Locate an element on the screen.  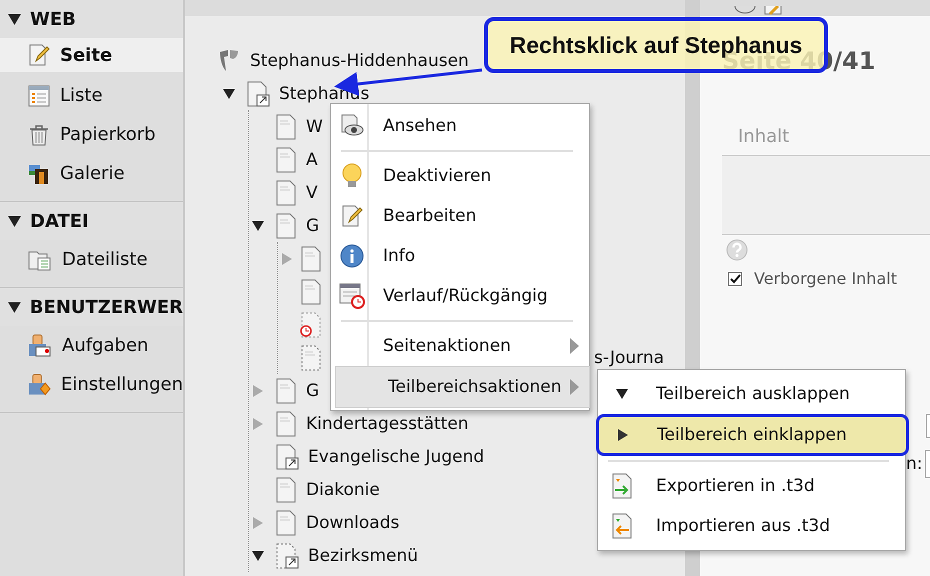
tree-item: V is located at coordinates (312, 192).